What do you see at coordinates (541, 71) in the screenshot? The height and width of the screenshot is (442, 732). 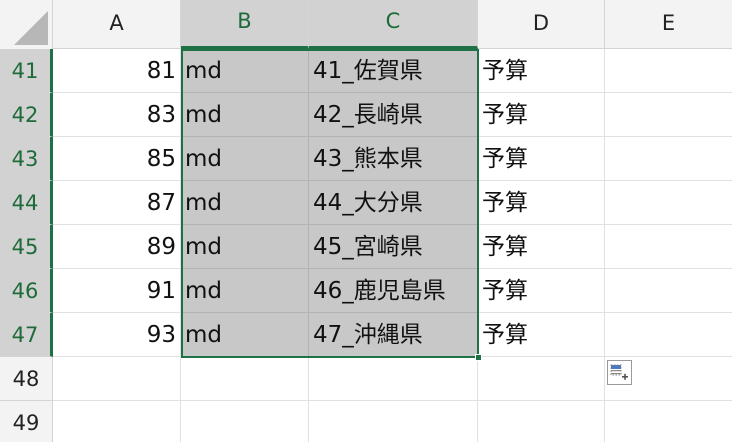 I see `cell-d41: 予算` at bounding box center [541, 71].